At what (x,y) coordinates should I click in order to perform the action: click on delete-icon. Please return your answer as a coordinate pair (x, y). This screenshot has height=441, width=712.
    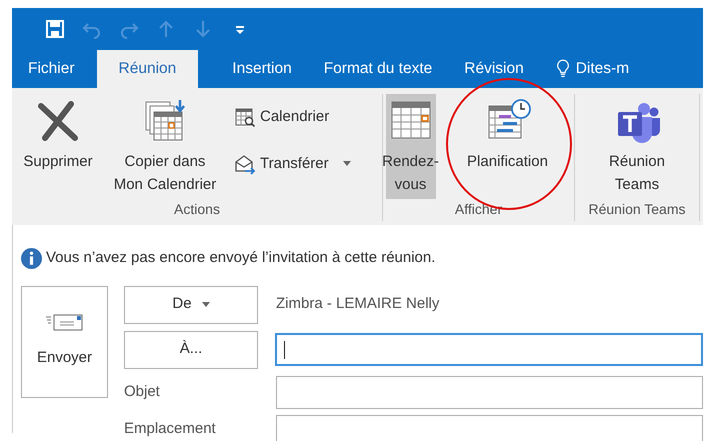
    Looking at the image, I should click on (58, 121).